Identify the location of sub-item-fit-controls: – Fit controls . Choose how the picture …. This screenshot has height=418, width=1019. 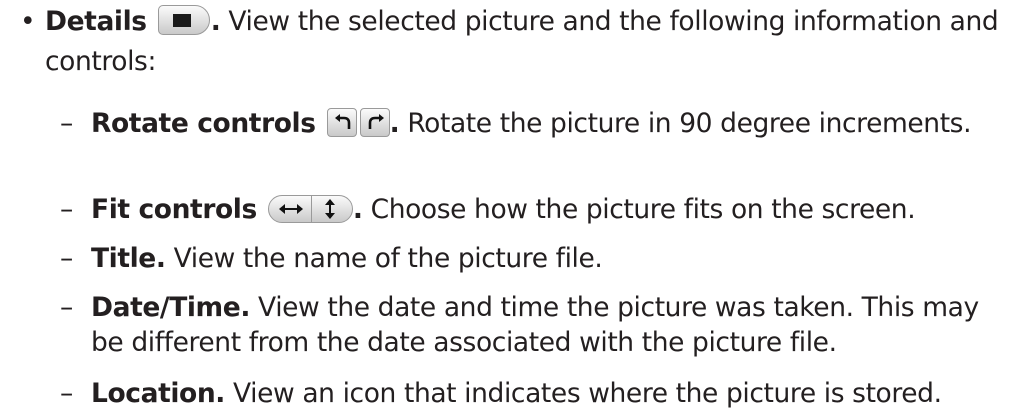
(535, 209).